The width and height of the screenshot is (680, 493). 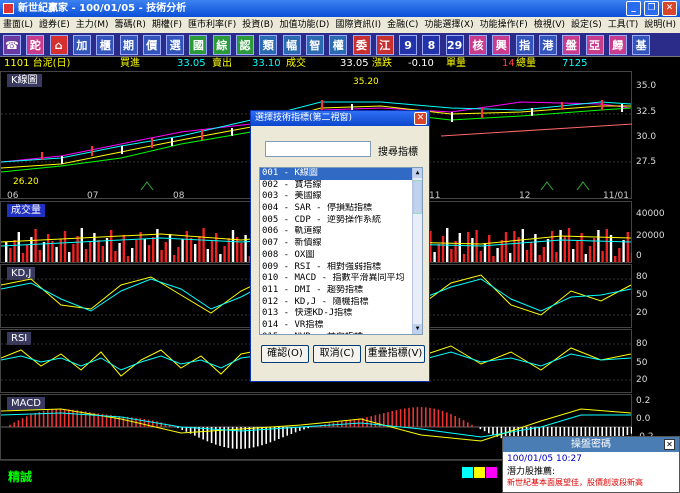 I want to click on indicator-list-item: 009 - RSI - 相對強弱指標, so click(x=337, y=268).